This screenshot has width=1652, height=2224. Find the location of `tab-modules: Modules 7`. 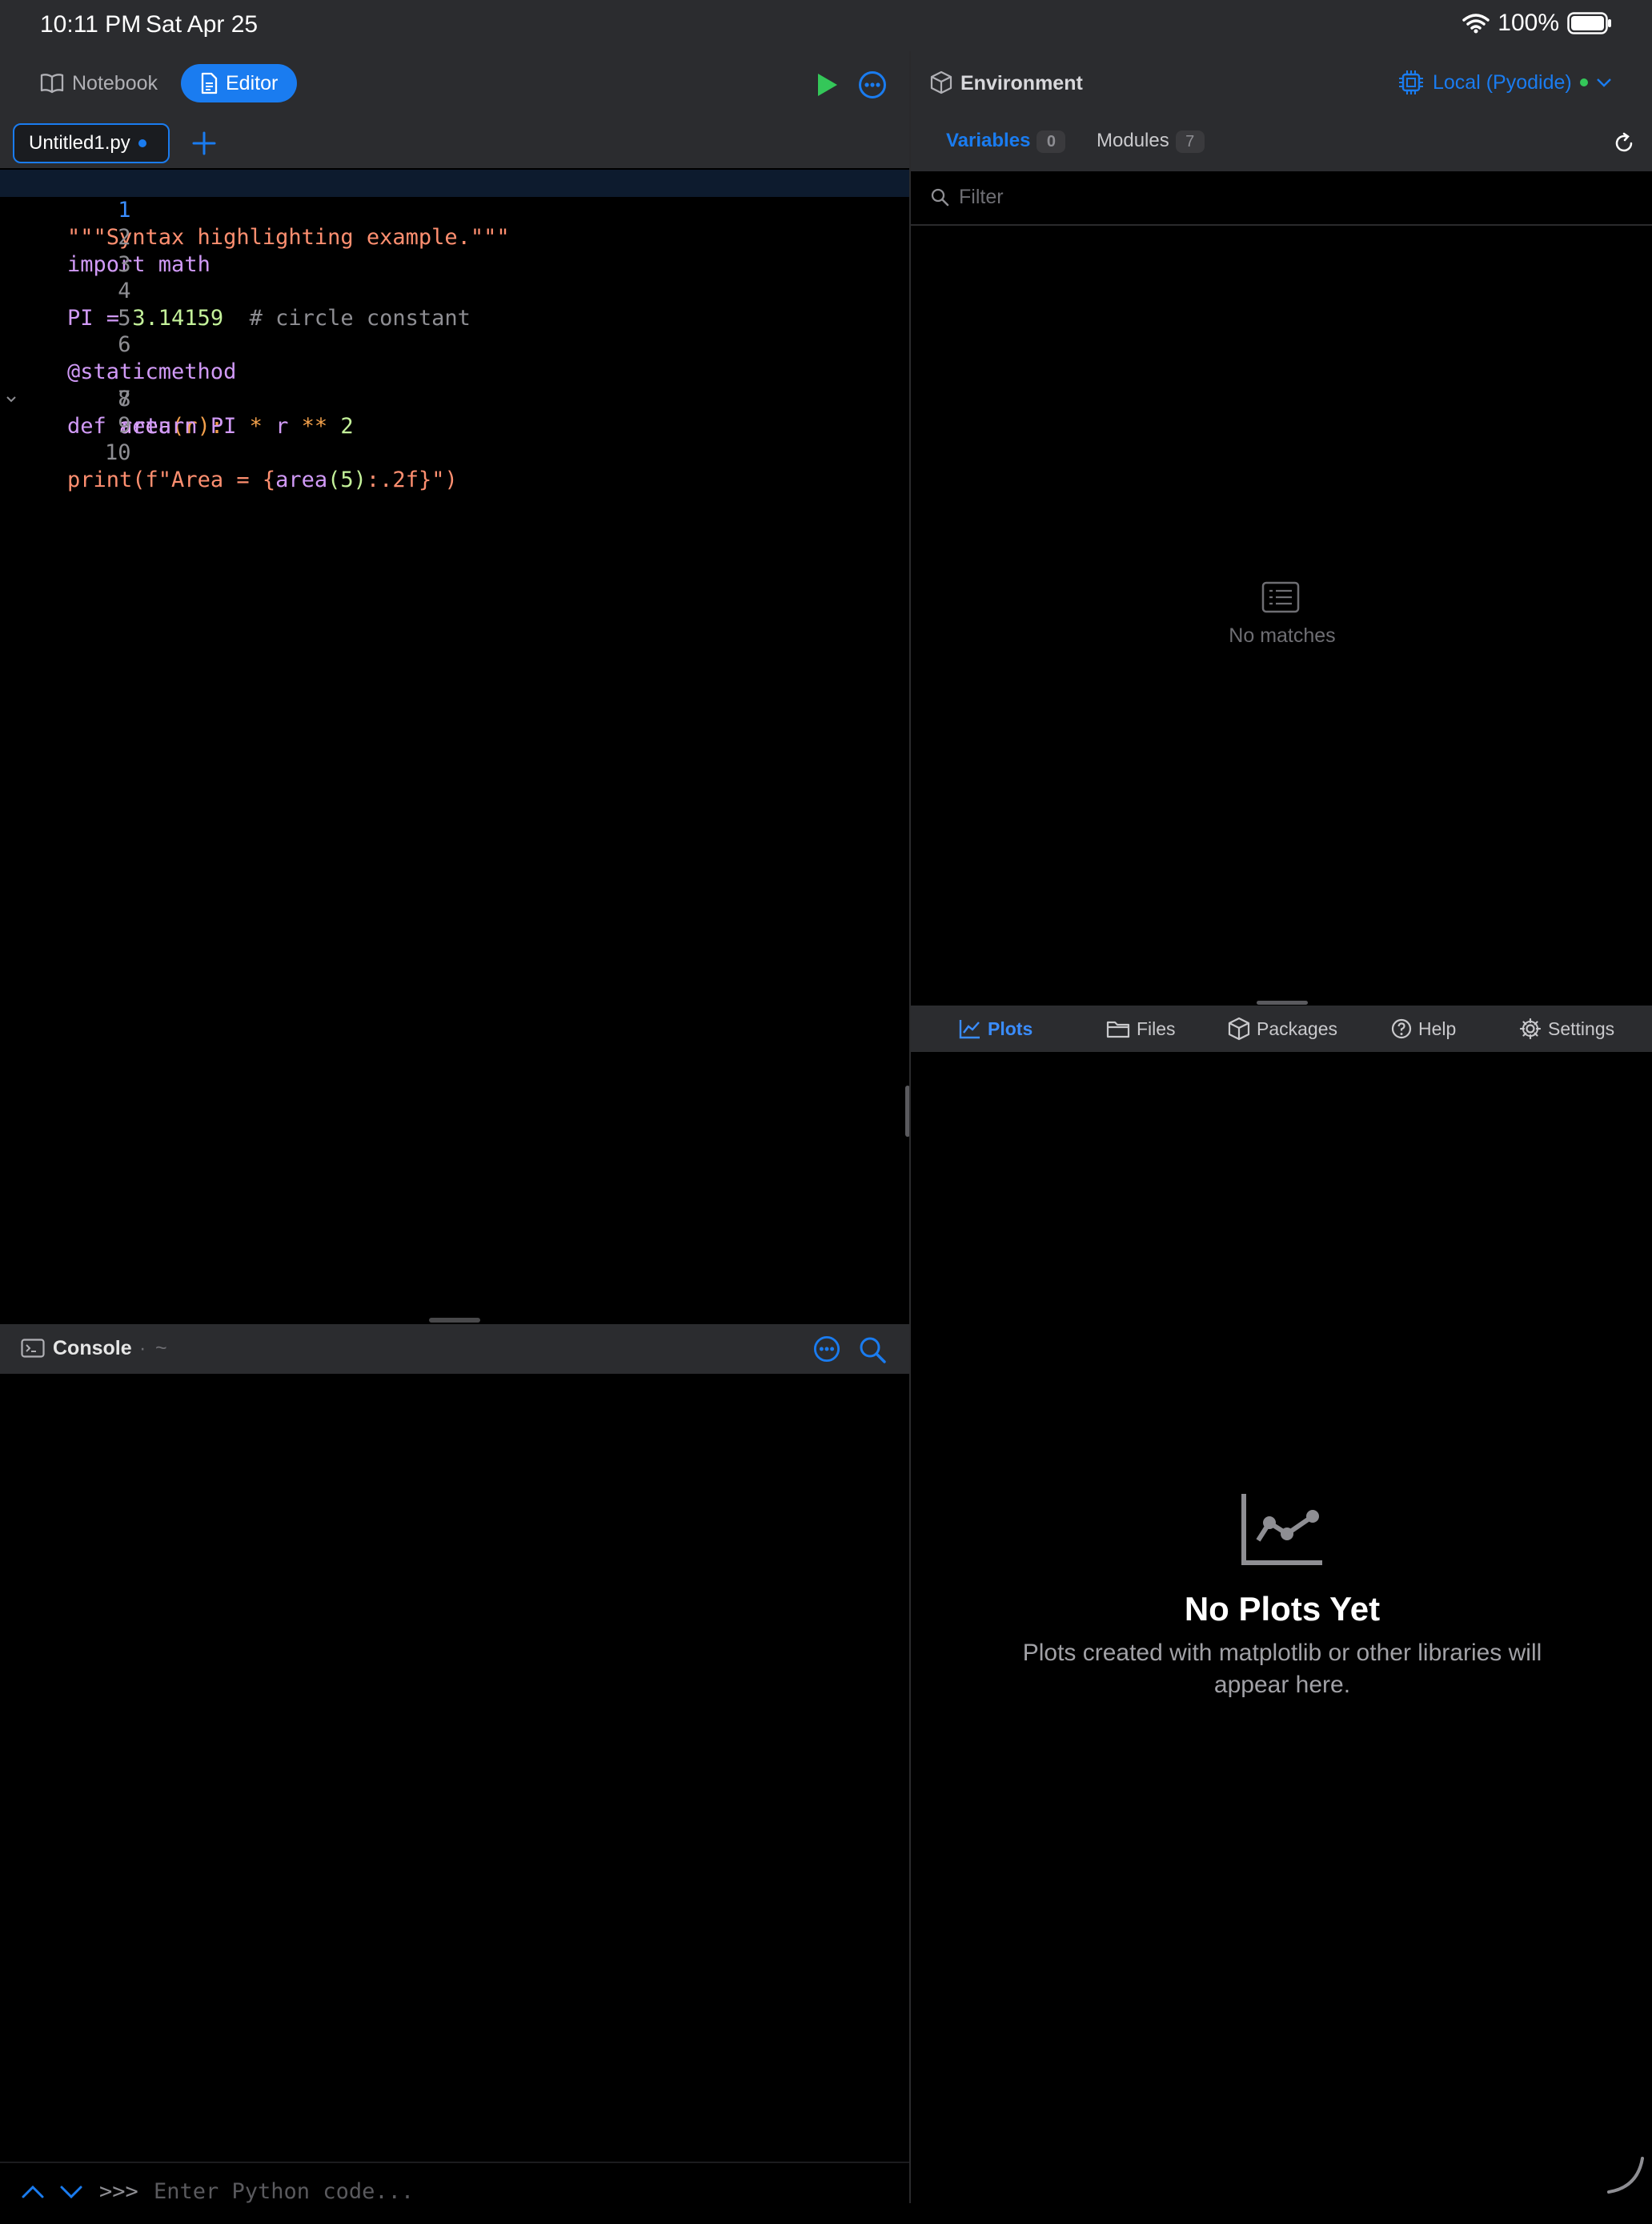

tab-modules: Modules 7 is located at coordinates (1151, 141).